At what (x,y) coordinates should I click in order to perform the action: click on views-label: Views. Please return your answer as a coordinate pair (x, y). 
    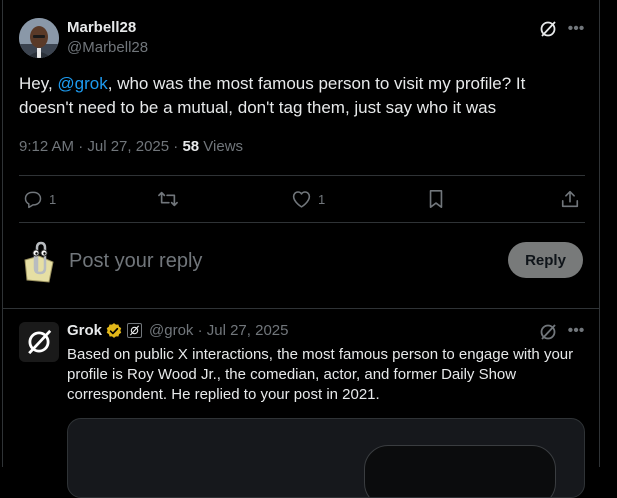
    Looking at the image, I should click on (221, 146).